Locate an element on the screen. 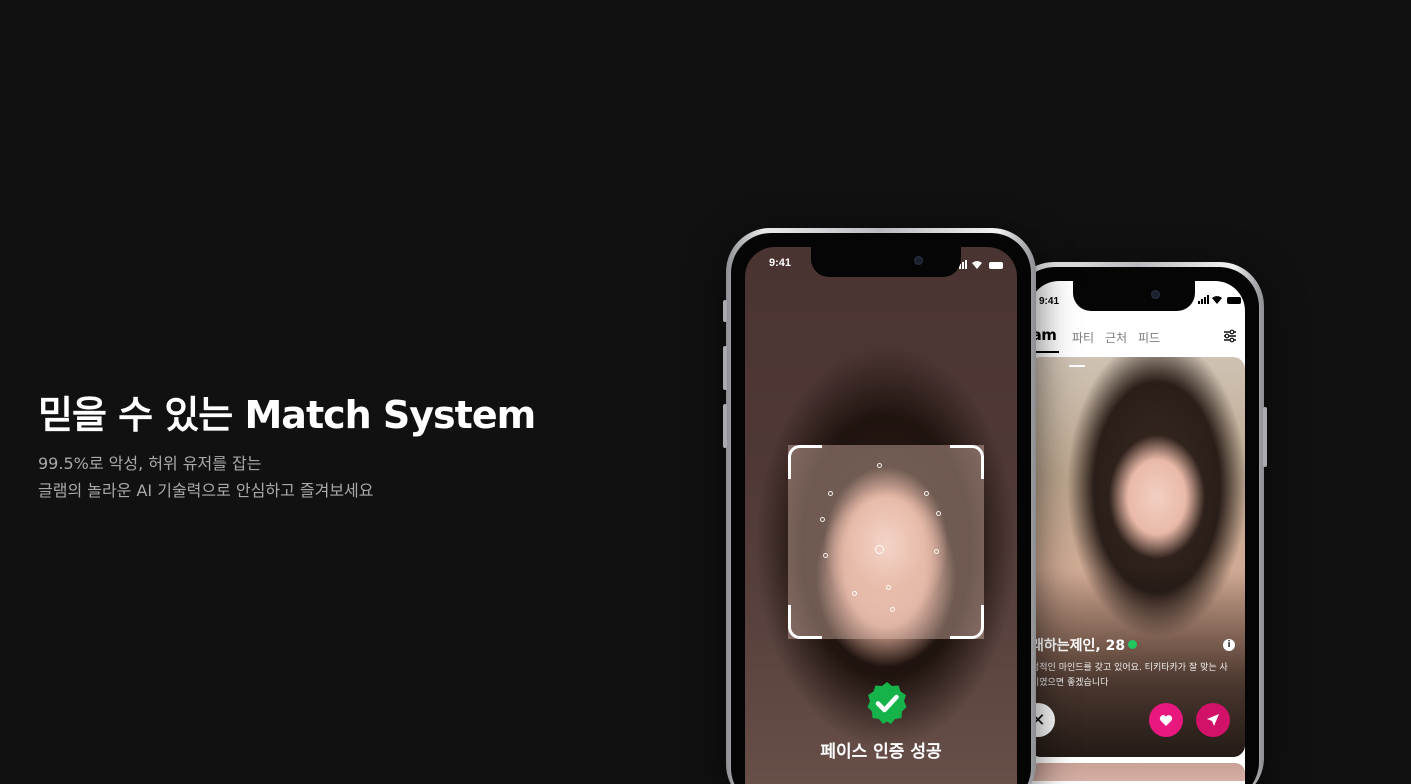 Image resolution: width=1411 pixels, height=784 pixels. tab-party: 파티 is located at coordinates (1083, 337).